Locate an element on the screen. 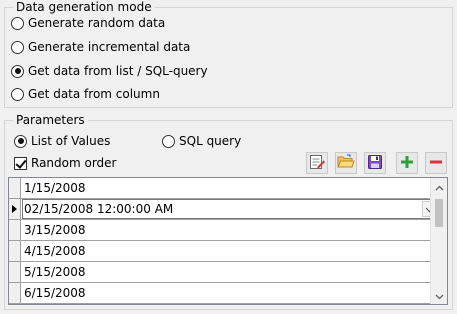  grid-row: 1/15/2008 is located at coordinates (220, 188).